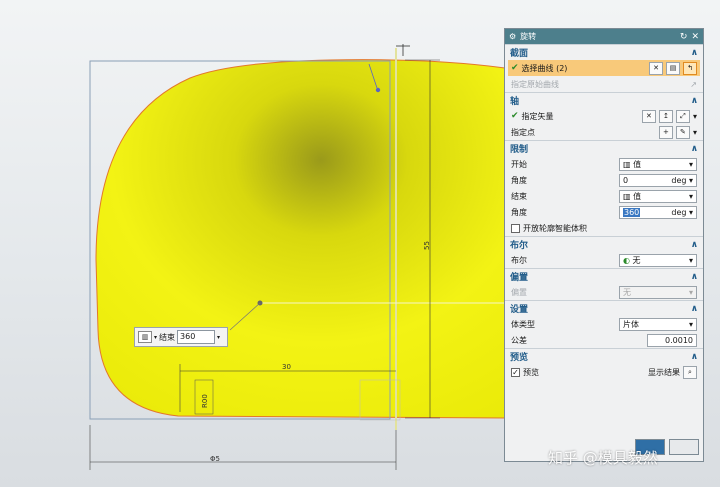 The width and height of the screenshot is (720, 487). I want to click on angle1-input: 0 deg ▾, so click(658, 180).